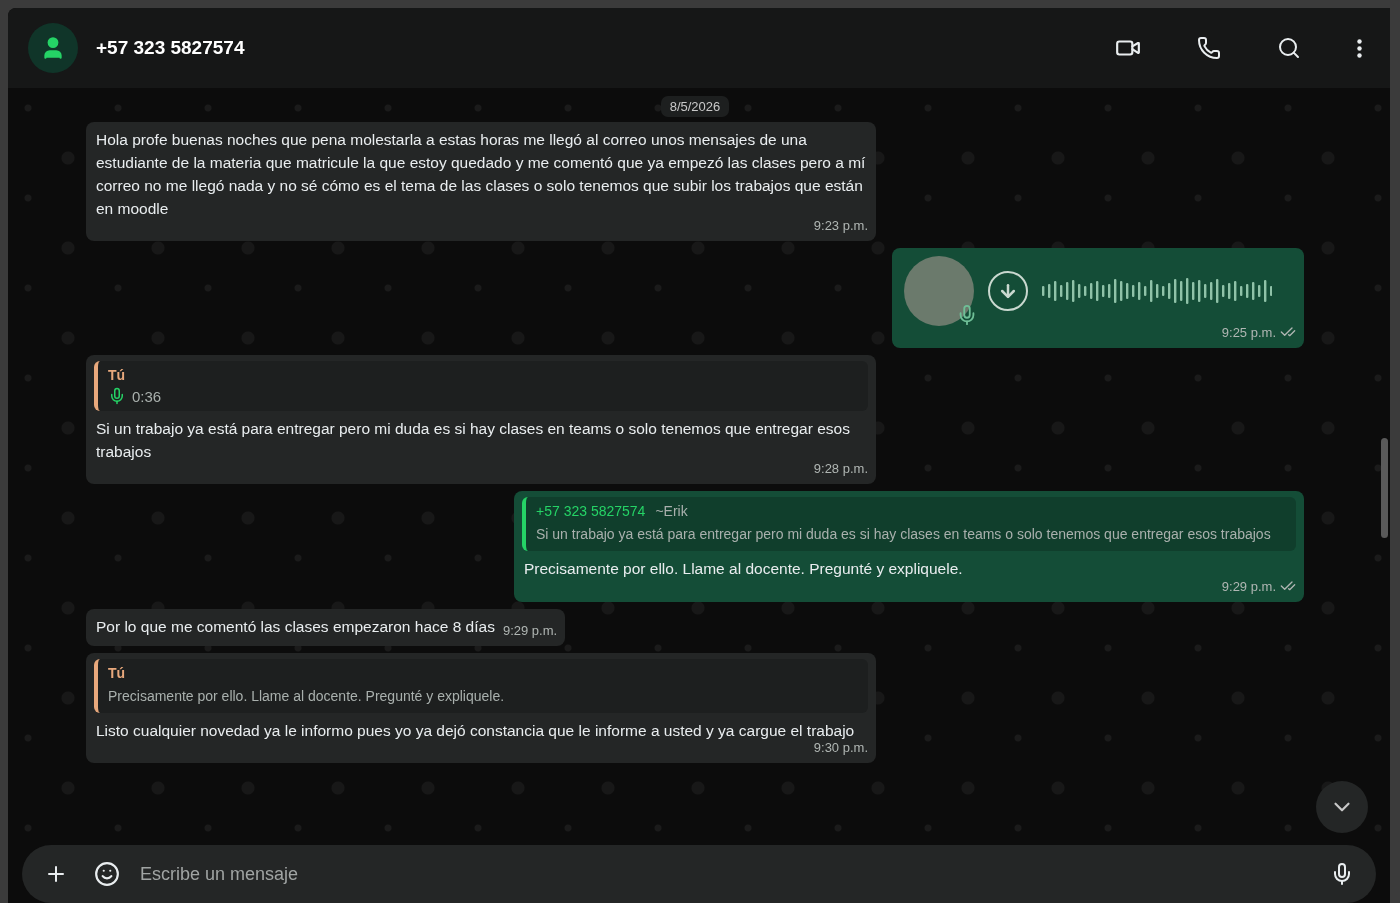 This screenshot has width=1400, height=903. I want to click on message-time: 9:25 p.m., so click(1248, 332).